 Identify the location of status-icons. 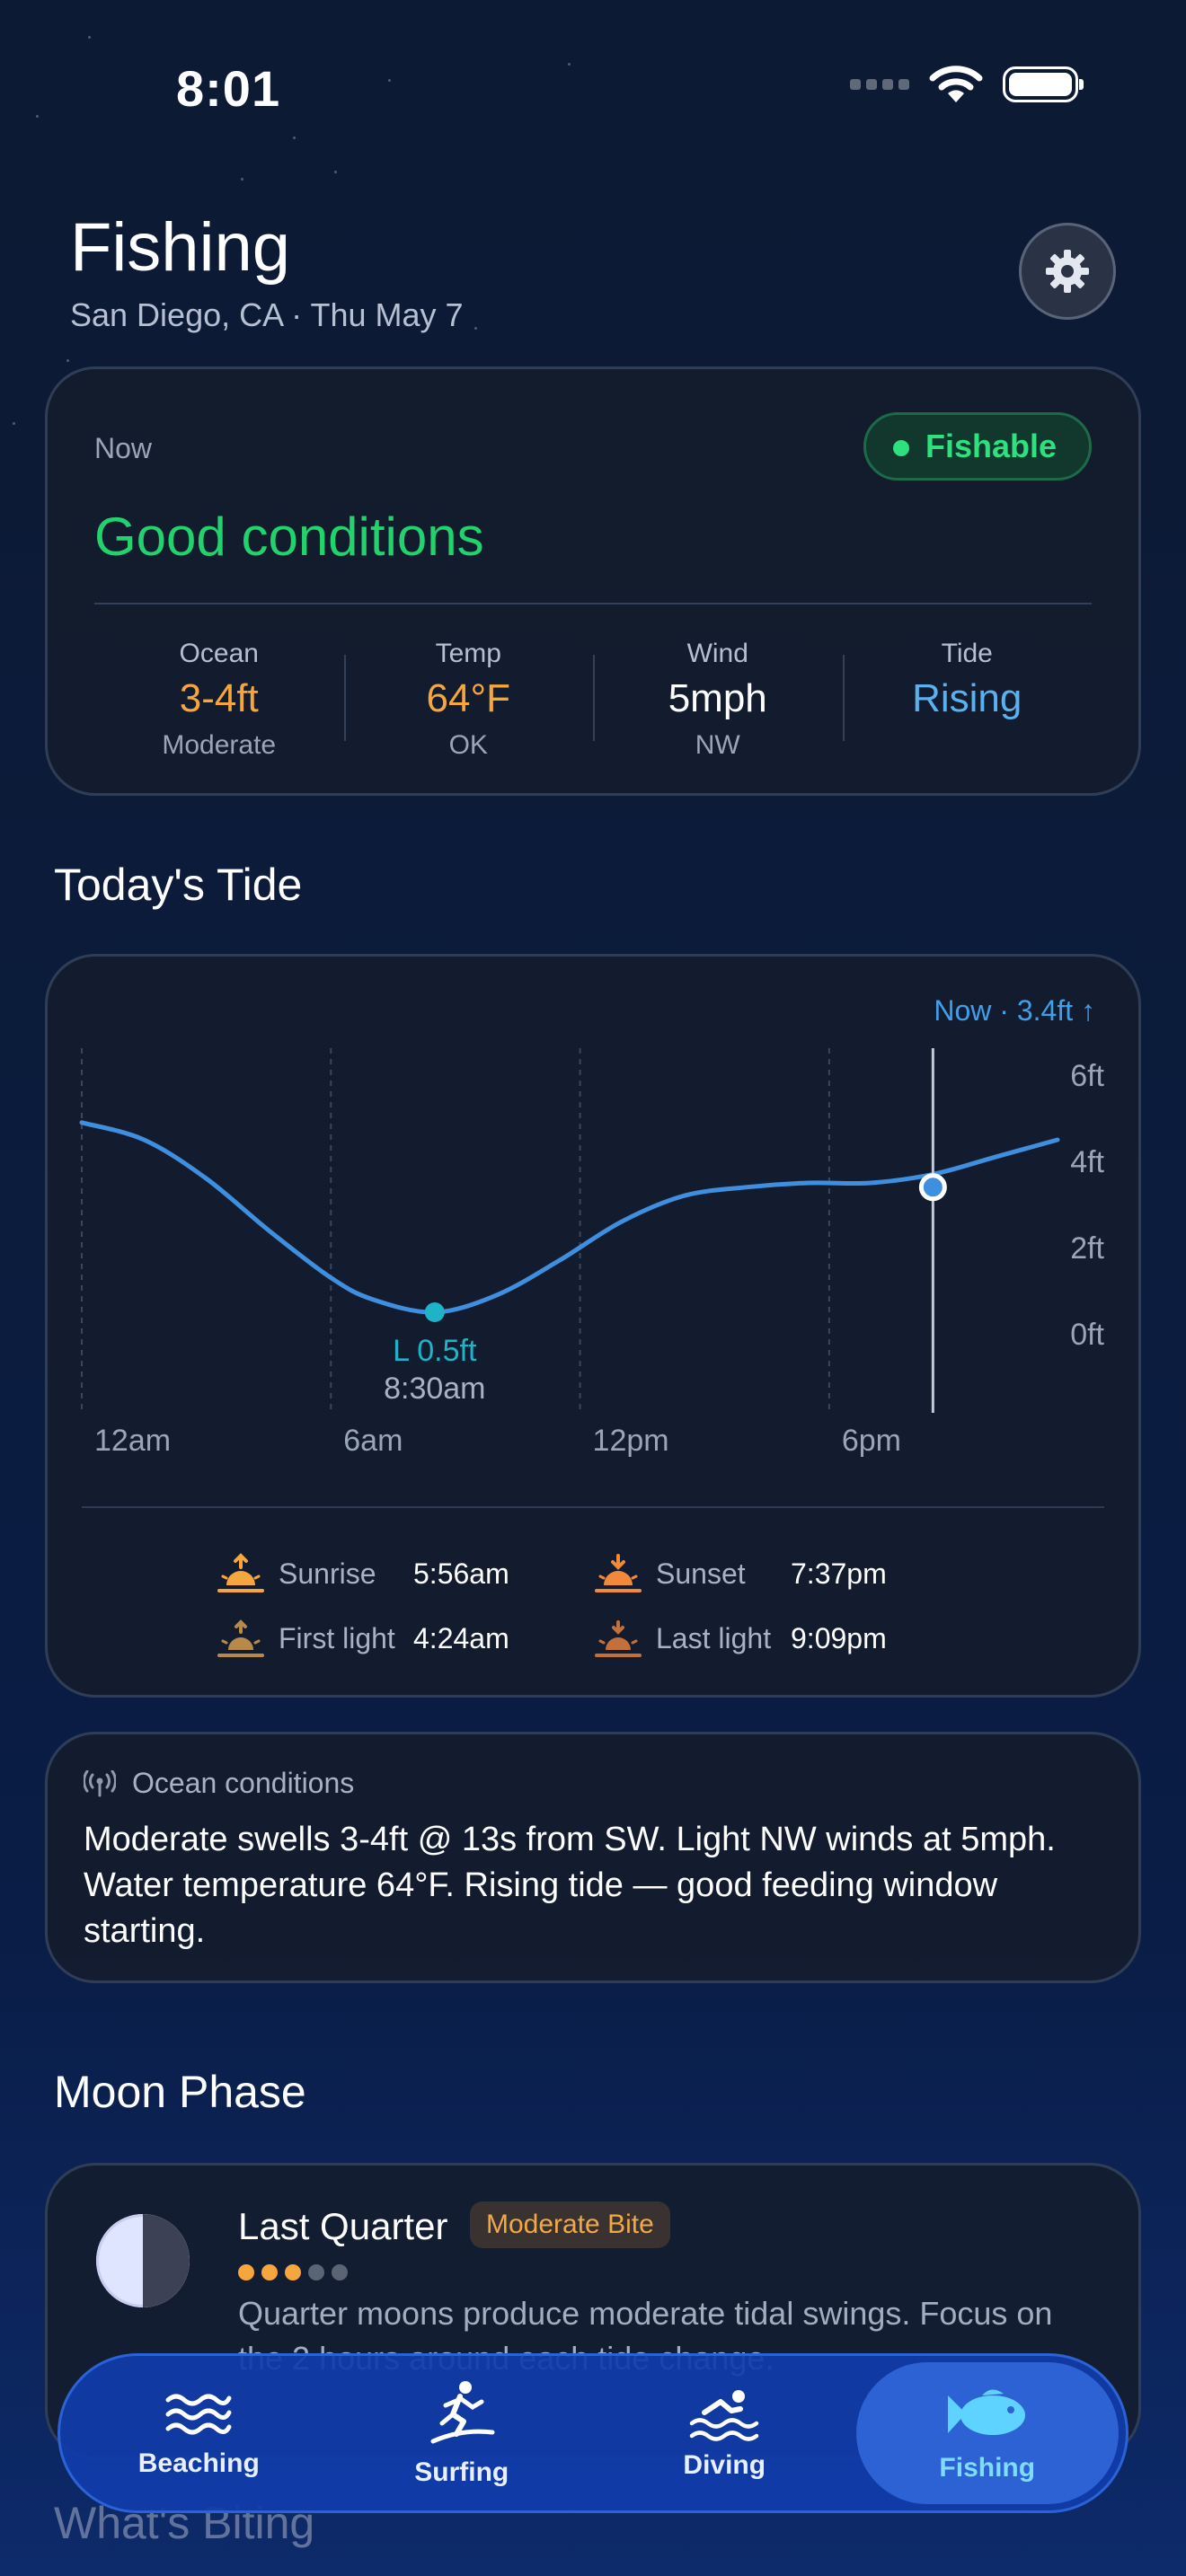
(967, 84).